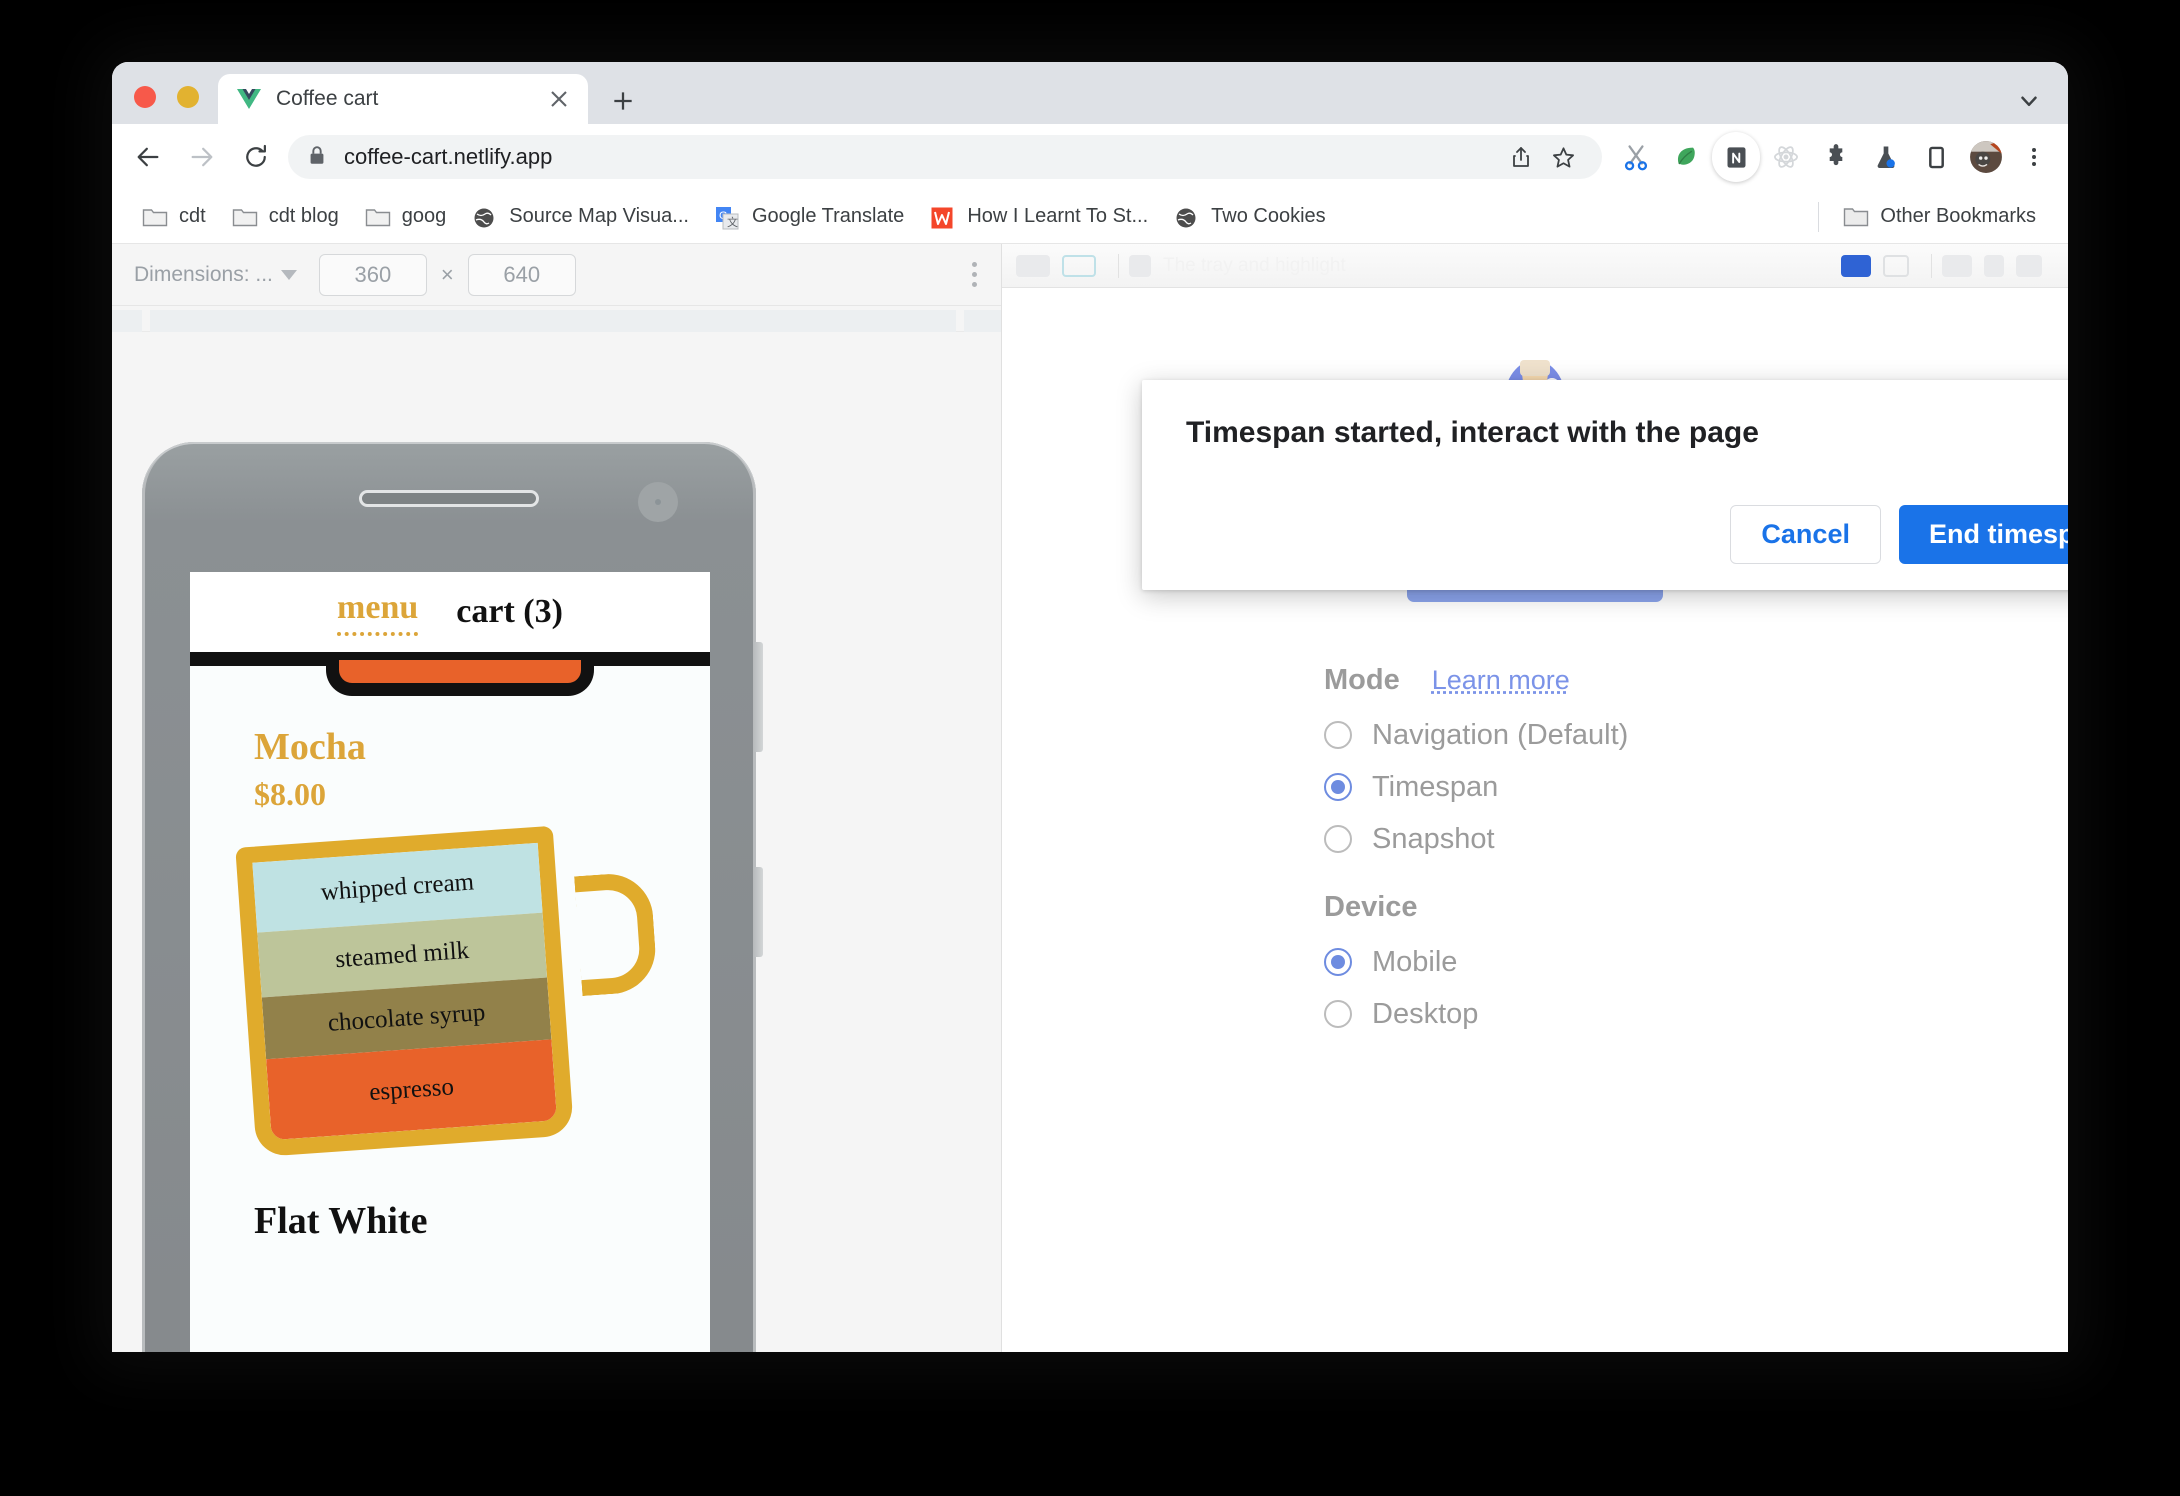  What do you see at coordinates (1696, 787) in the screenshot?
I see `radio-mode-timespan: Timespan` at bounding box center [1696, 787].